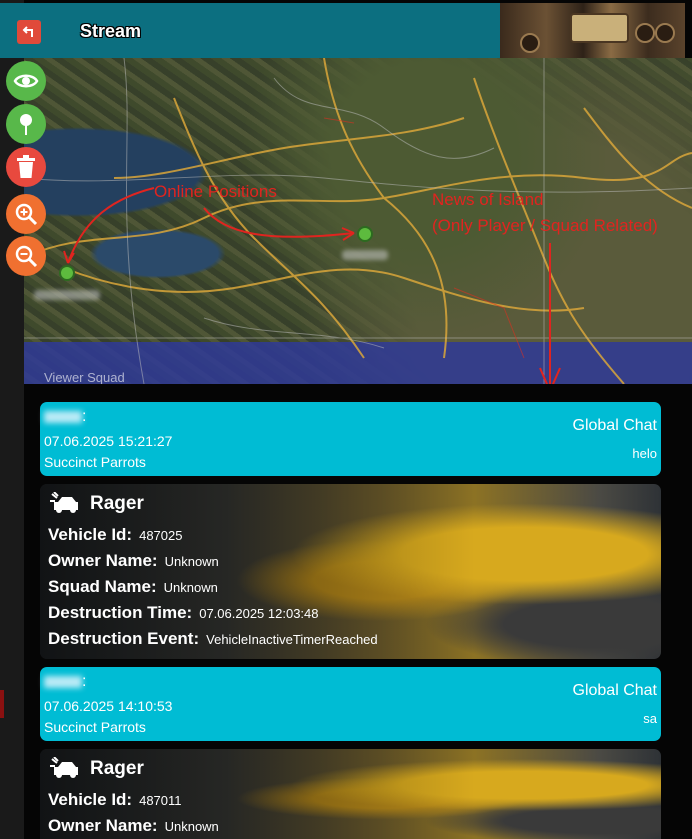 The width and height of the screenshot is (692, 839). I want to click on radio-header-image, so click(592, 30).